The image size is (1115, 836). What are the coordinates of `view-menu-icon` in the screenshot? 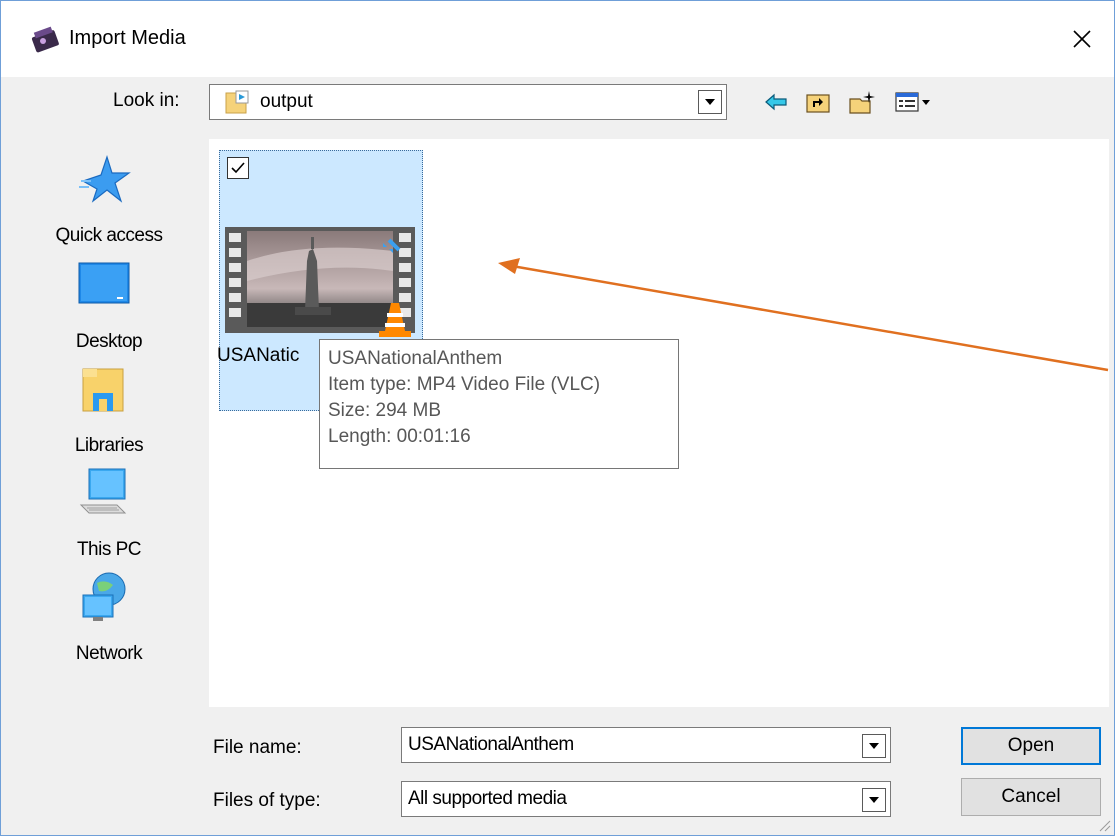 It's located at (912, 102).